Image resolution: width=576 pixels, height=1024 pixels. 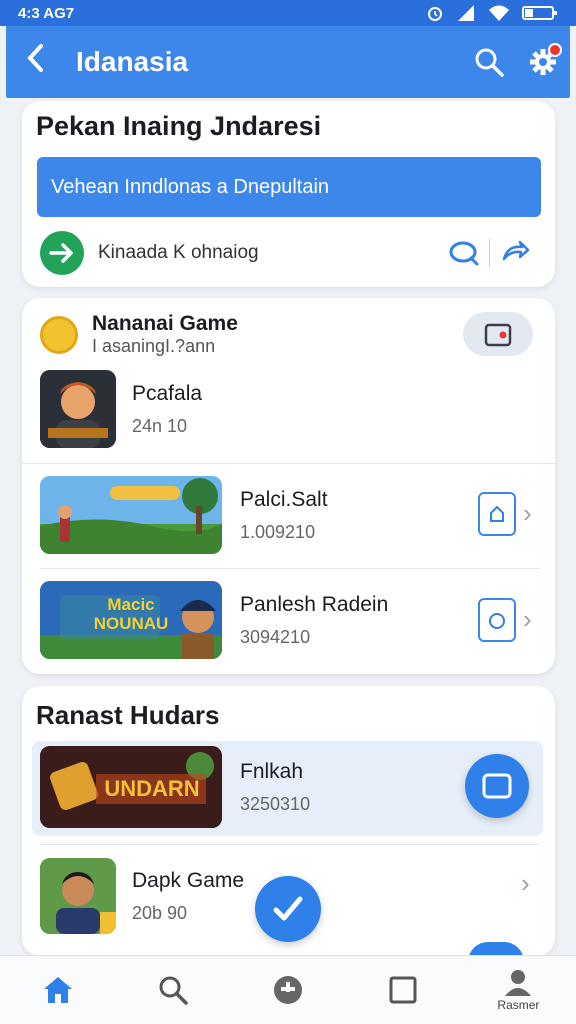 What do you see at coordinates (121, 409) in the screenshot?
I see `list-item: Pcafala 24n 10` at bounding box center [121, 409].